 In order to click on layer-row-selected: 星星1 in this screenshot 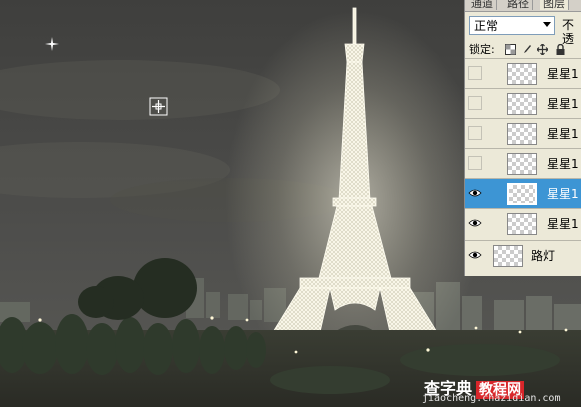, I will do `click(523, 193)`.